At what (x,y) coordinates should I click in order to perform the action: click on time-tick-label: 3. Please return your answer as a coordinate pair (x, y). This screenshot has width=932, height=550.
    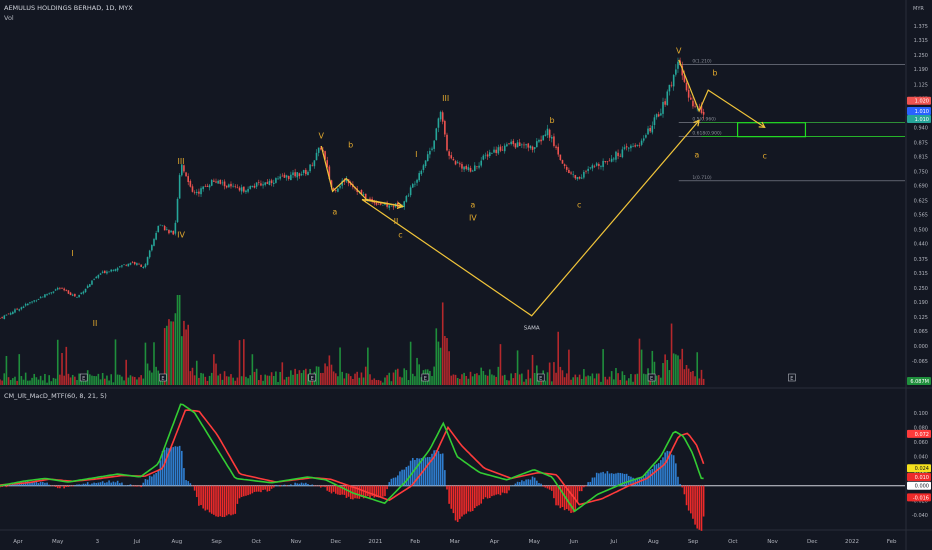
    Looking at the image, I should click on (98, 542).